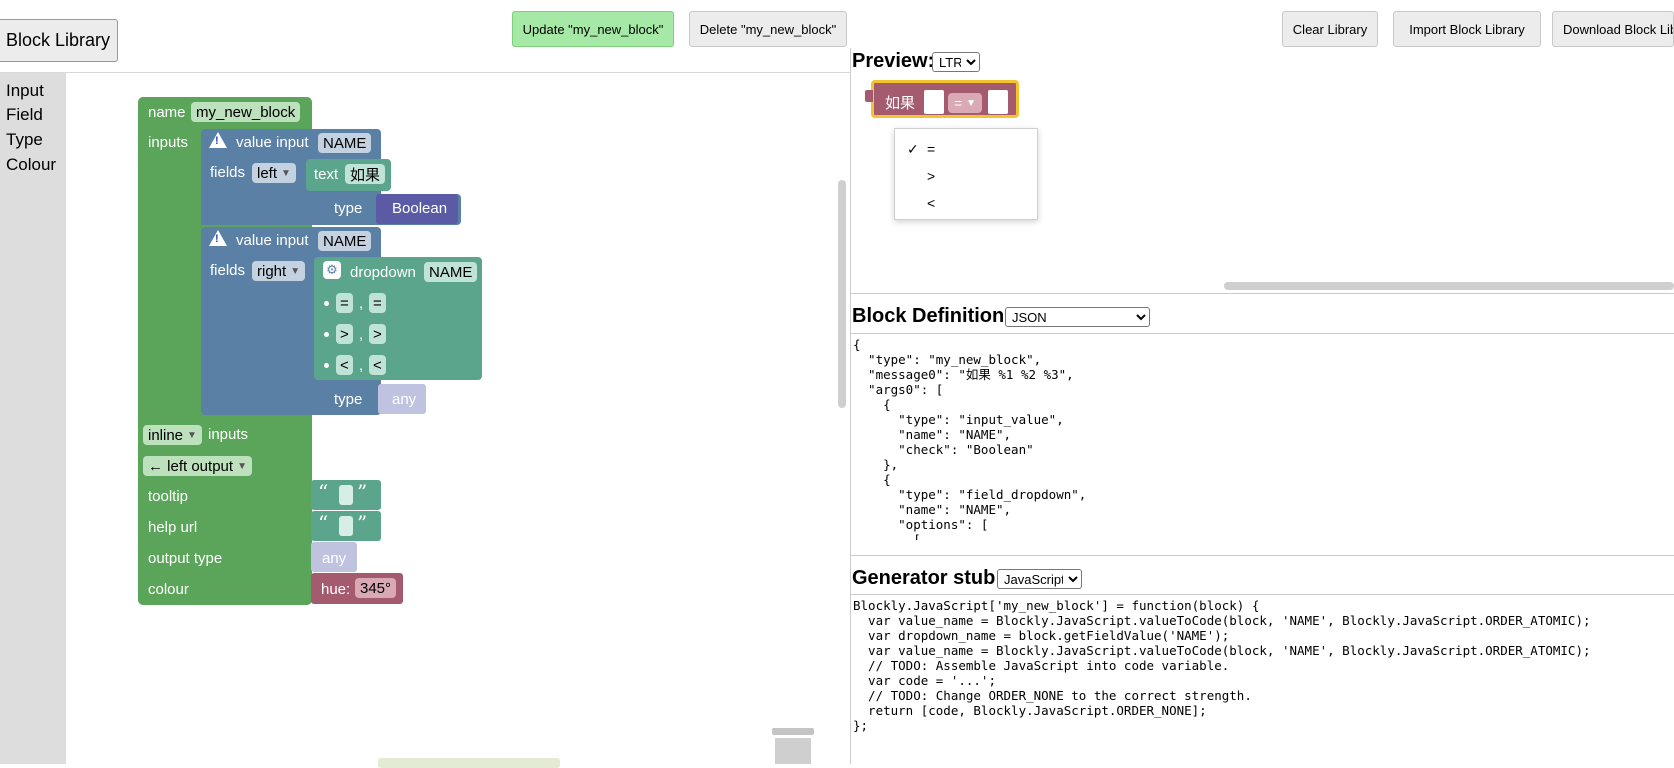 This screenshot has width=1674, height=768. I want to click on import-block-library-button: Import Block Library, so click(1467, 29).